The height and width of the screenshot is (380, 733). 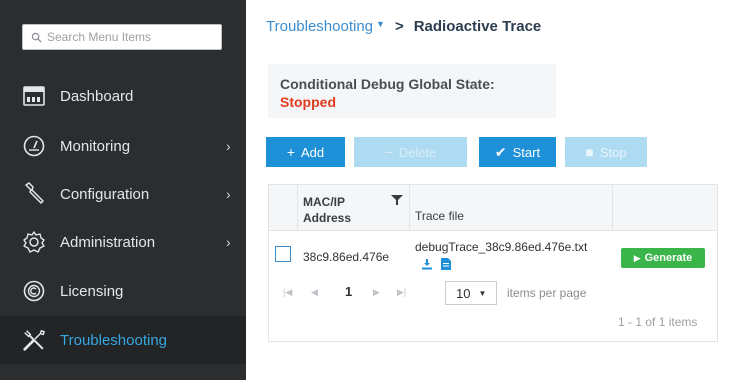 I want to click on sidebar-item-label: Licensing, so click(x=92, y=291).